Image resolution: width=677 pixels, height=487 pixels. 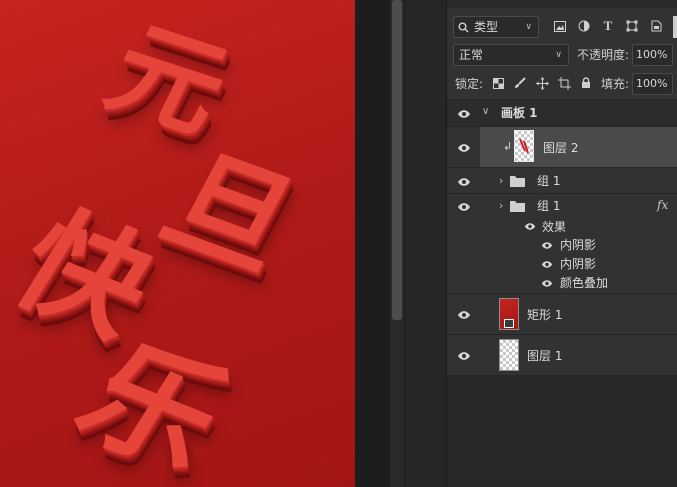 I want to click on layer-name: 图层 2, so click(x=561, y=148).